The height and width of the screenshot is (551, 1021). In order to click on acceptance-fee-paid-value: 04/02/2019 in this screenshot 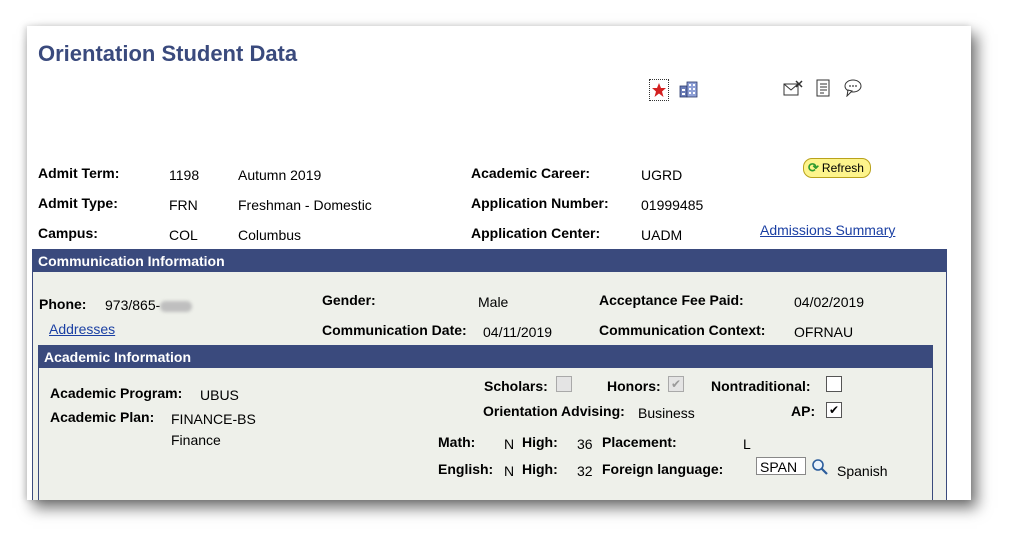, I will do `click(829, 302)`.